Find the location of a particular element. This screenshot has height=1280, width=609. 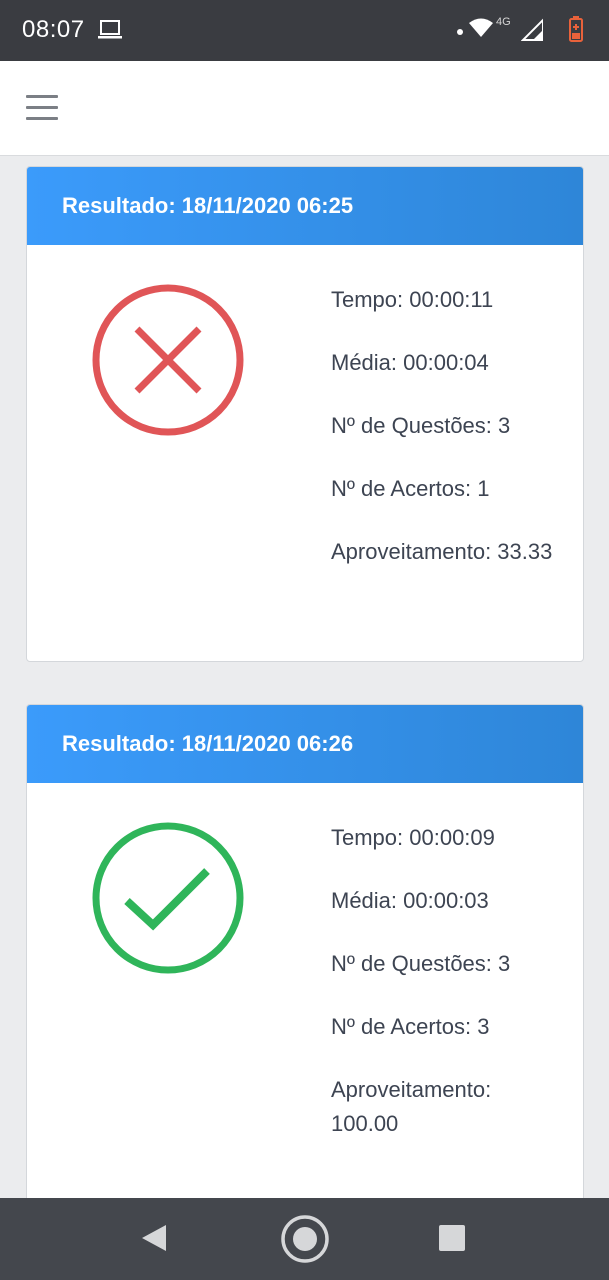

stat-acertos: Nº de Acertos: 3 is located at coordinates (410, 1026).